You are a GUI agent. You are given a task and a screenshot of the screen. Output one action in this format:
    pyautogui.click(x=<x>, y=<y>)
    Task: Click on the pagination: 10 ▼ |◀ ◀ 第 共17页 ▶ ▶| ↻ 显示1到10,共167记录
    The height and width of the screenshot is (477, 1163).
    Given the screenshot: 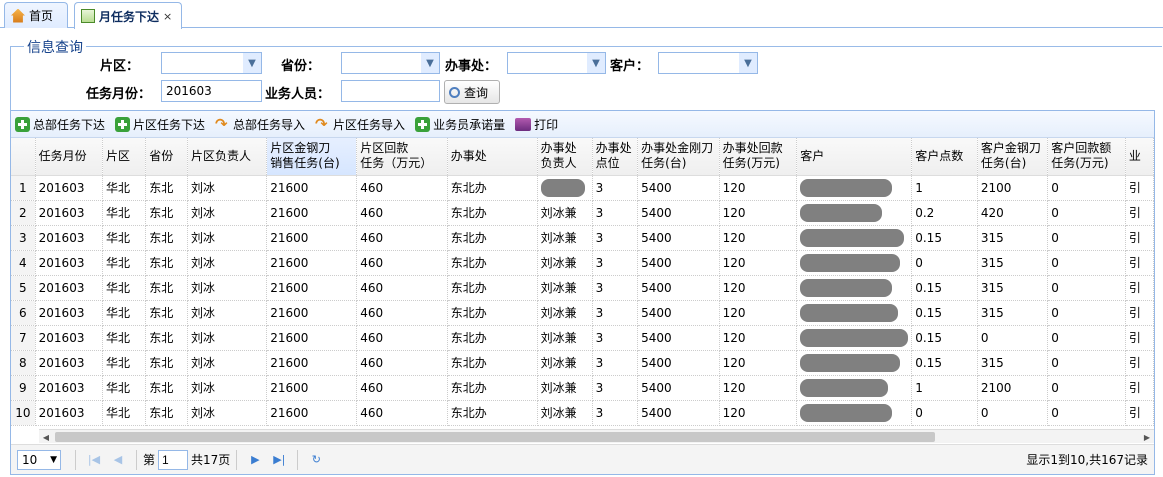 What is the action you would take?
    pyautogui.click(x=582, y=459)
    